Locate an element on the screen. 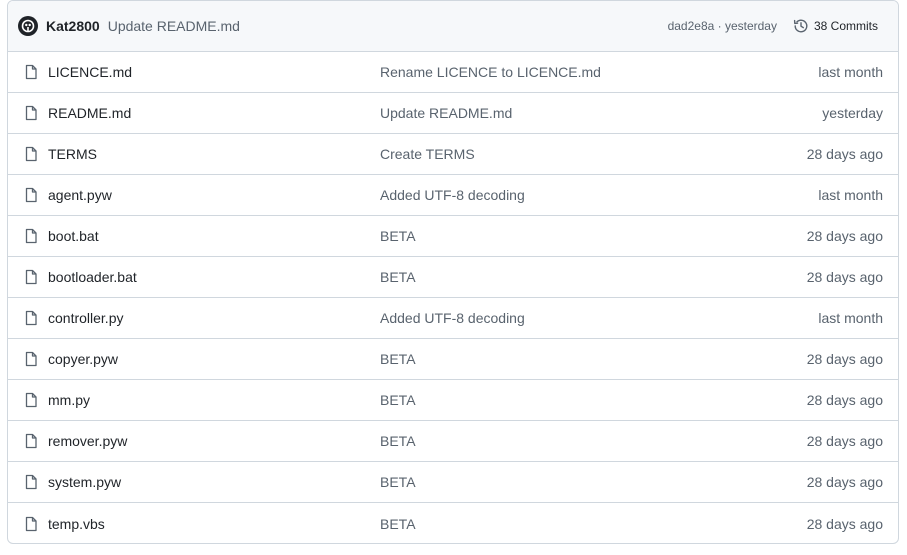 This screenshot has width=907, height=555. file-row: agent.pyw Added UTF-8 decoding last month is located at coordinates (453, 195).